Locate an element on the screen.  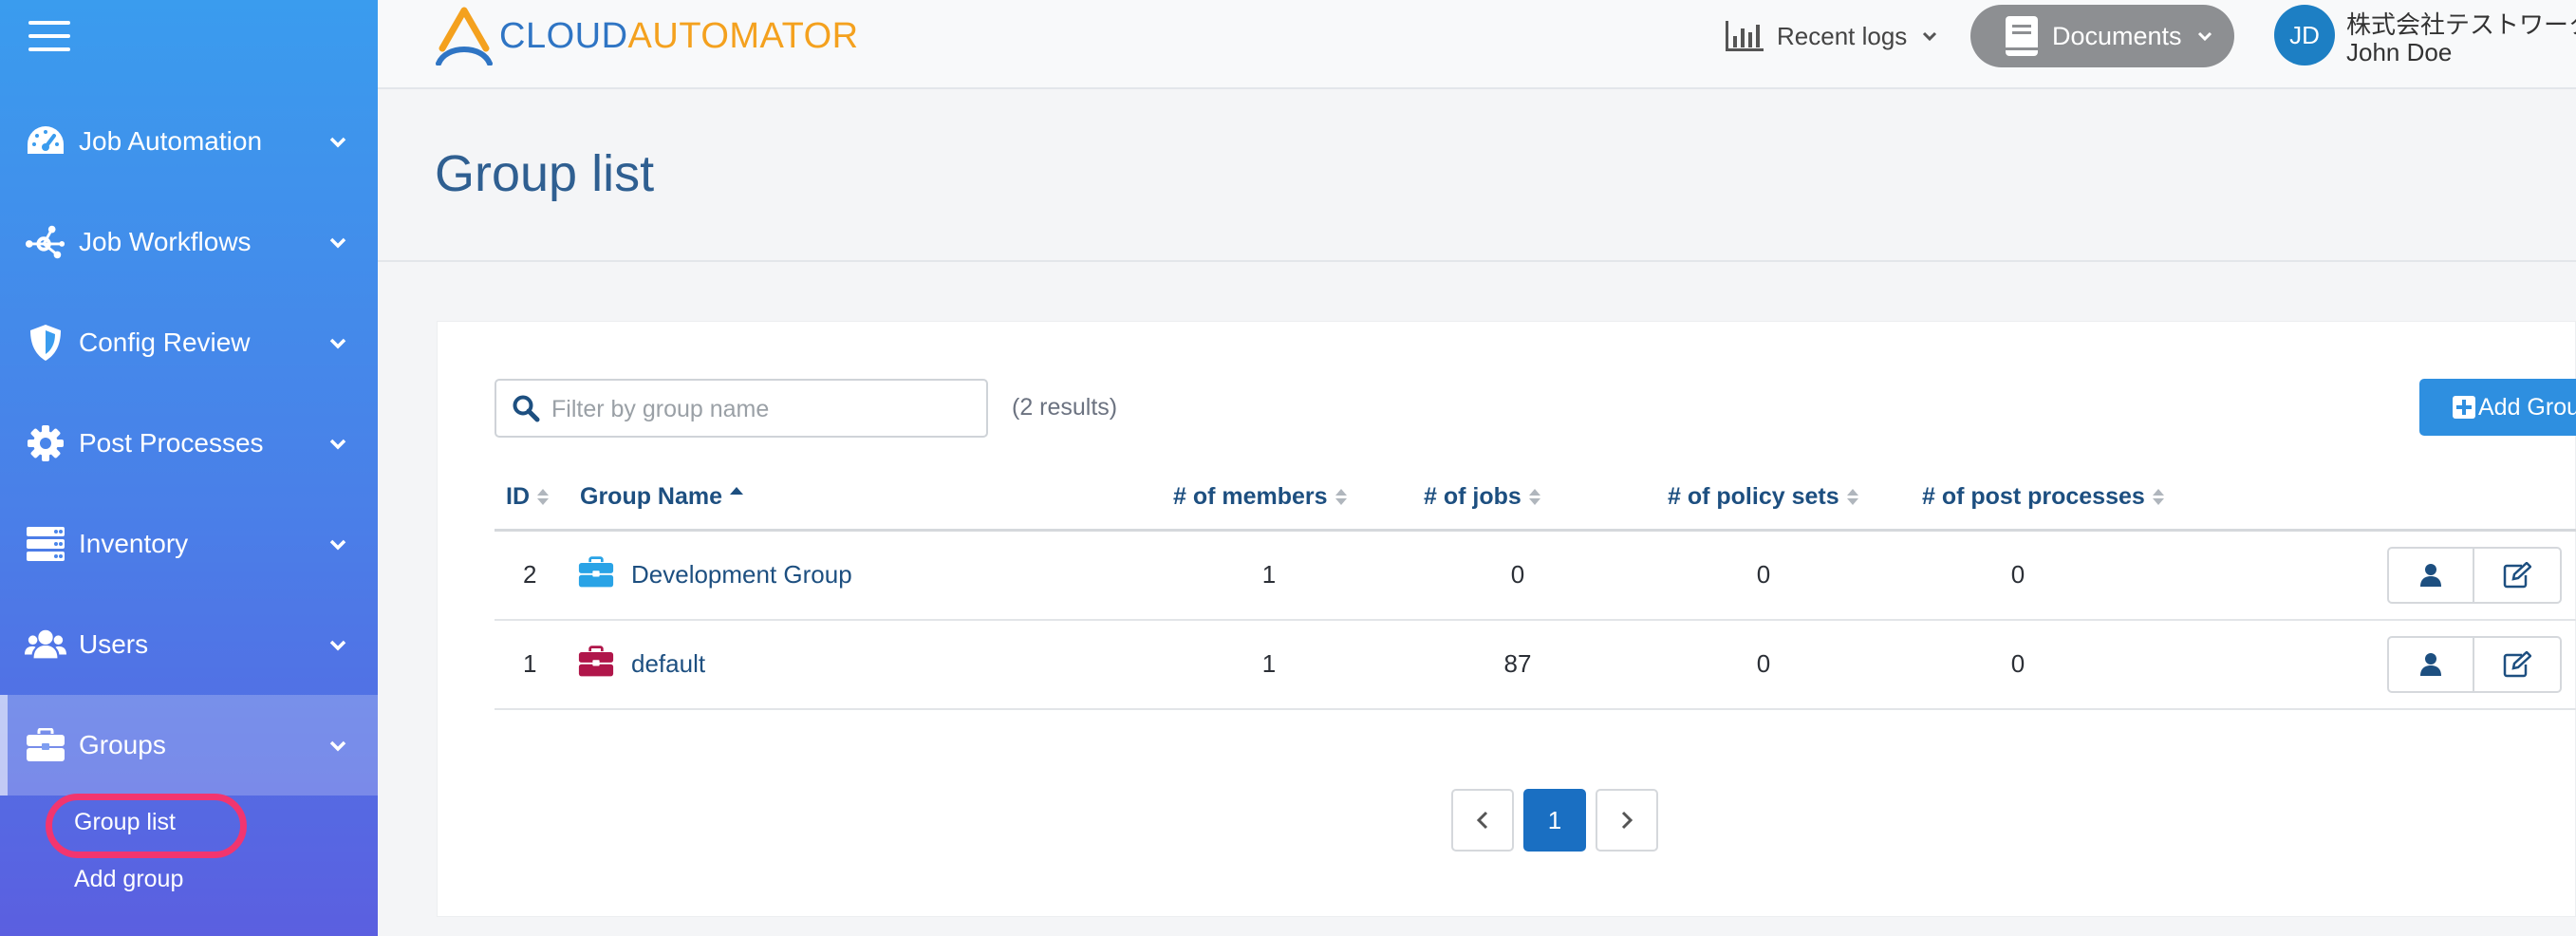
column-header-group-name: Group Name is located at coordinates (662, 497).